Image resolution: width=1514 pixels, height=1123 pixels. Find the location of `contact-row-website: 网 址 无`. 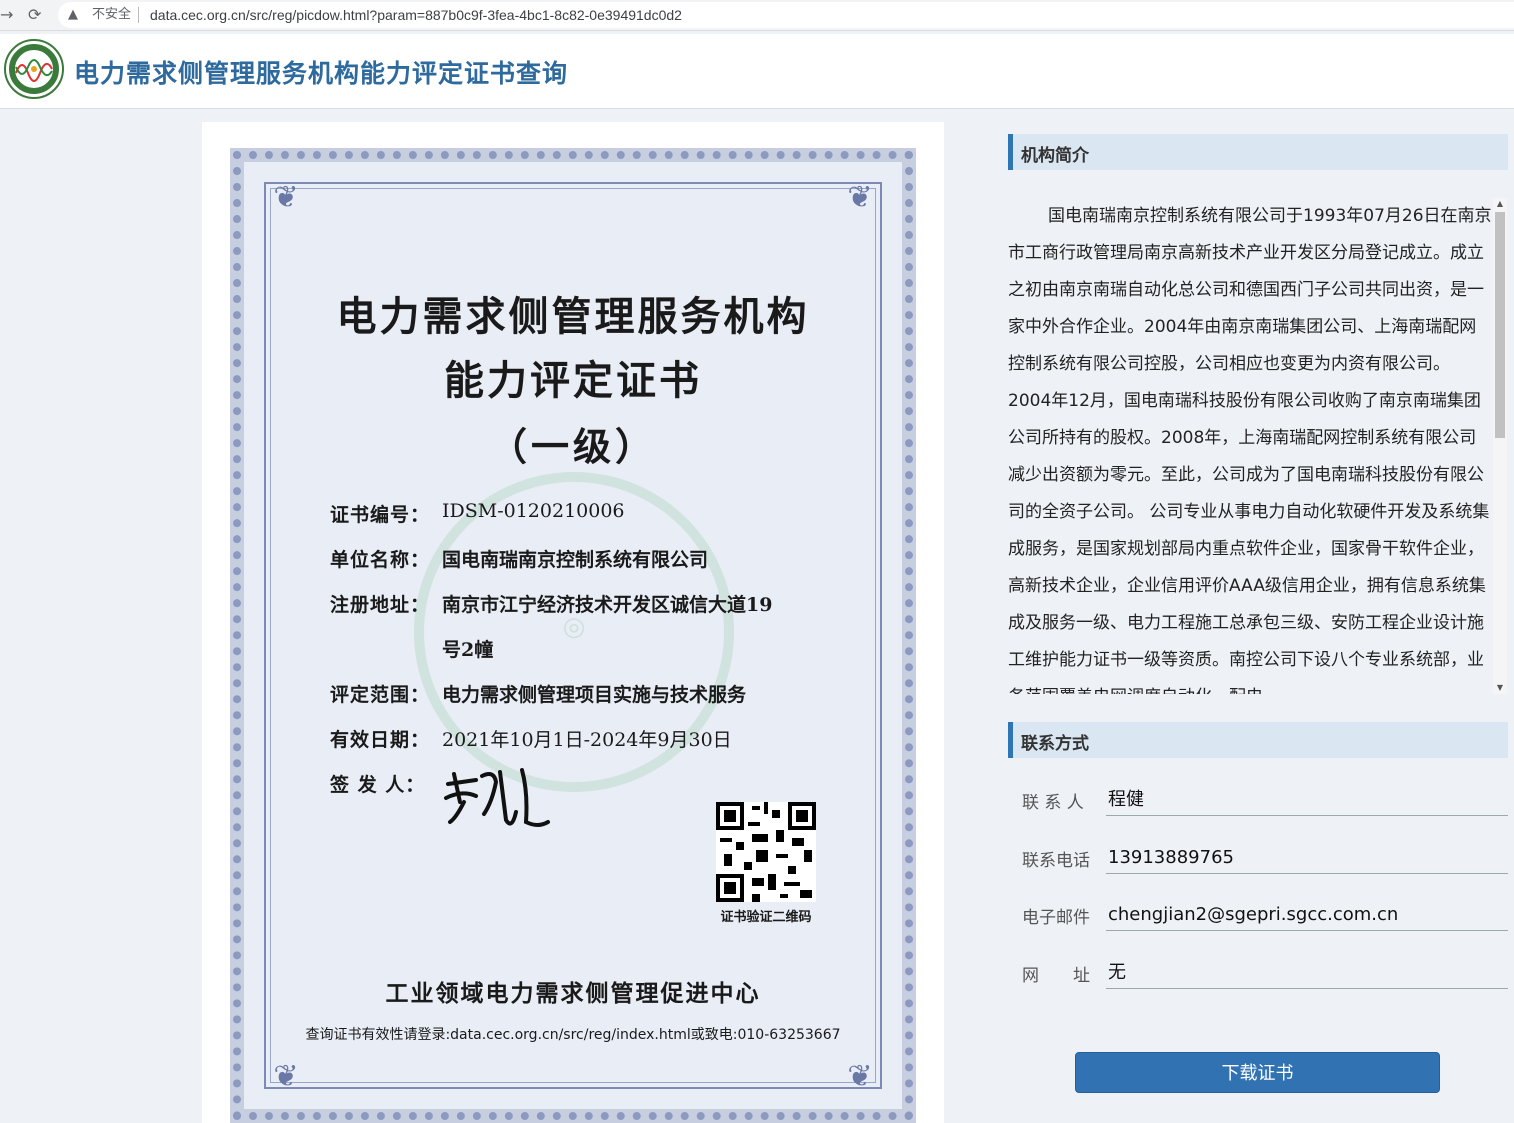

contact-row-website: 网 址 无 is located at coordinates (1265, 973).